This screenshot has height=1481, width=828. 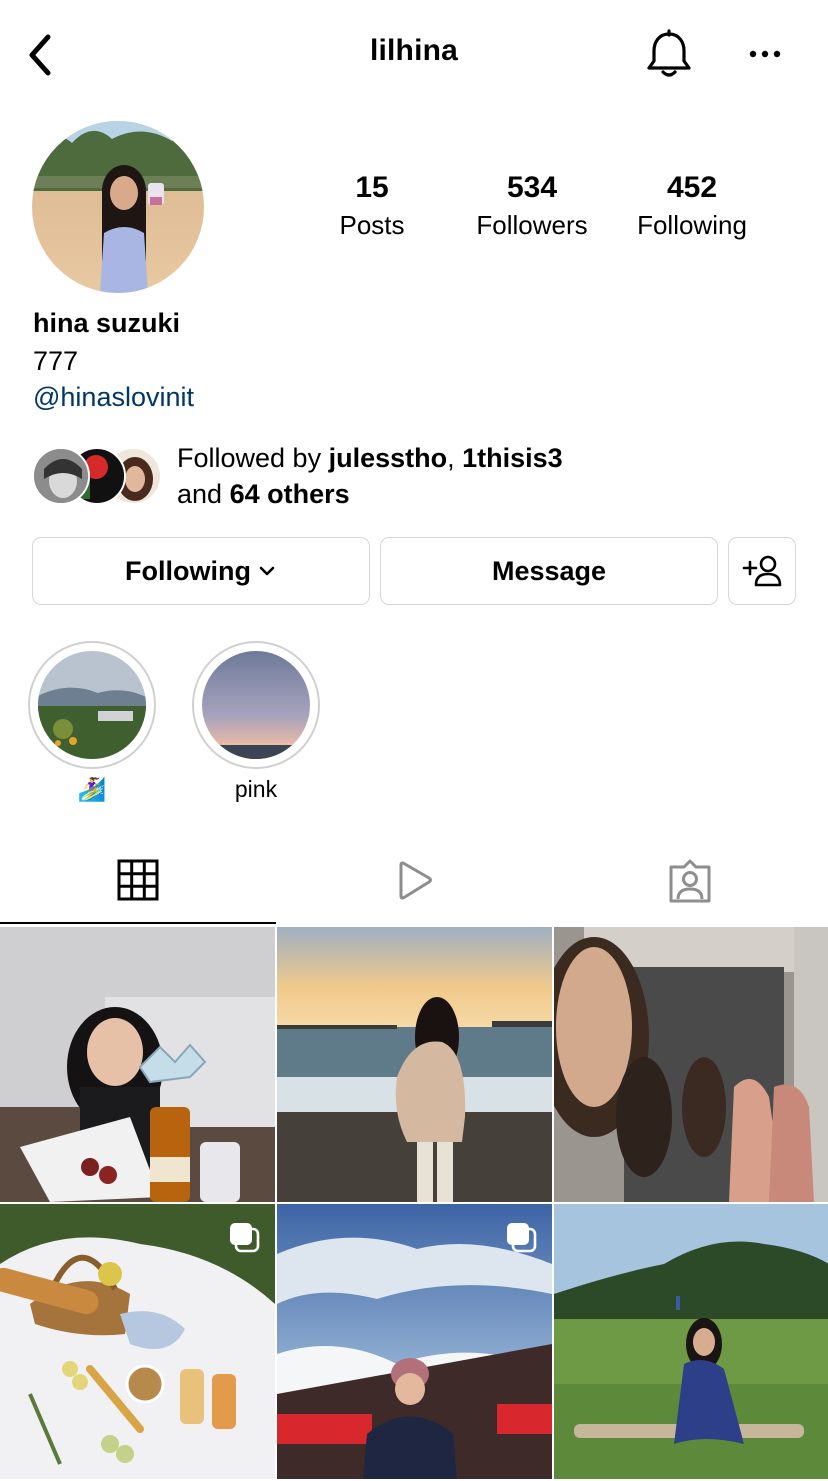 I want to click on following-stat: 452 Following, so click(x=692, y=205).